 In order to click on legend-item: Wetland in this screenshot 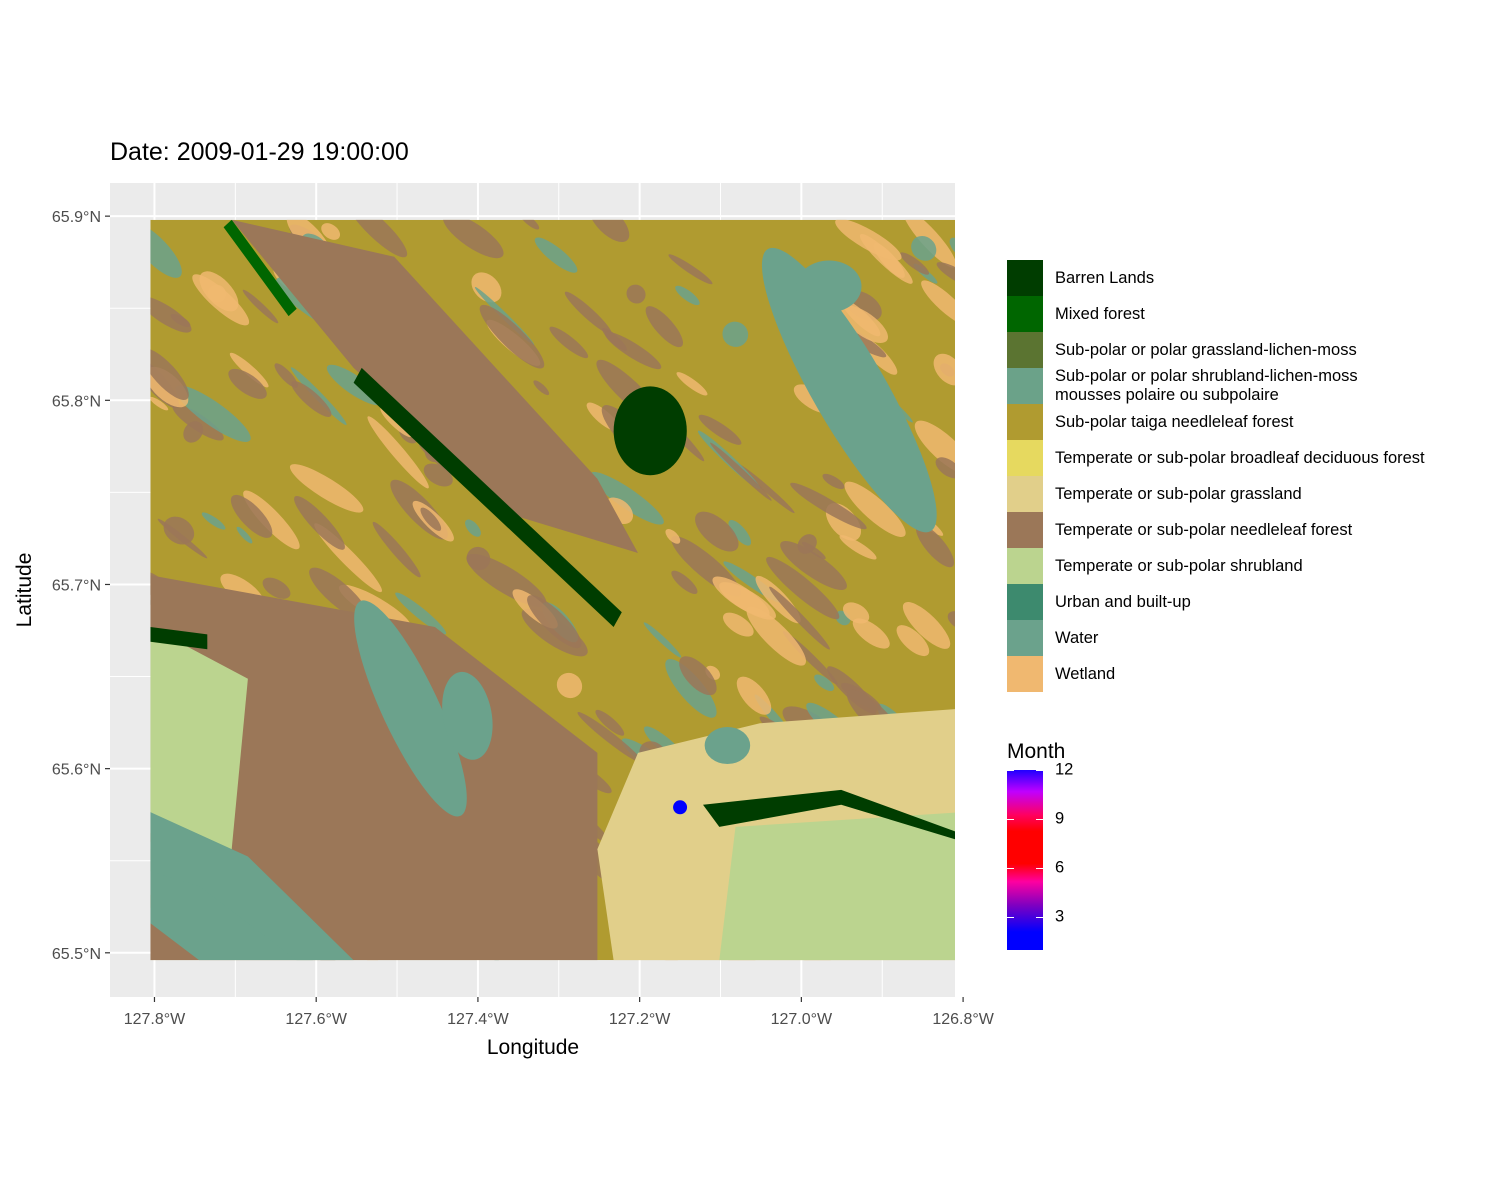, I will do `click(1247, 674)`.